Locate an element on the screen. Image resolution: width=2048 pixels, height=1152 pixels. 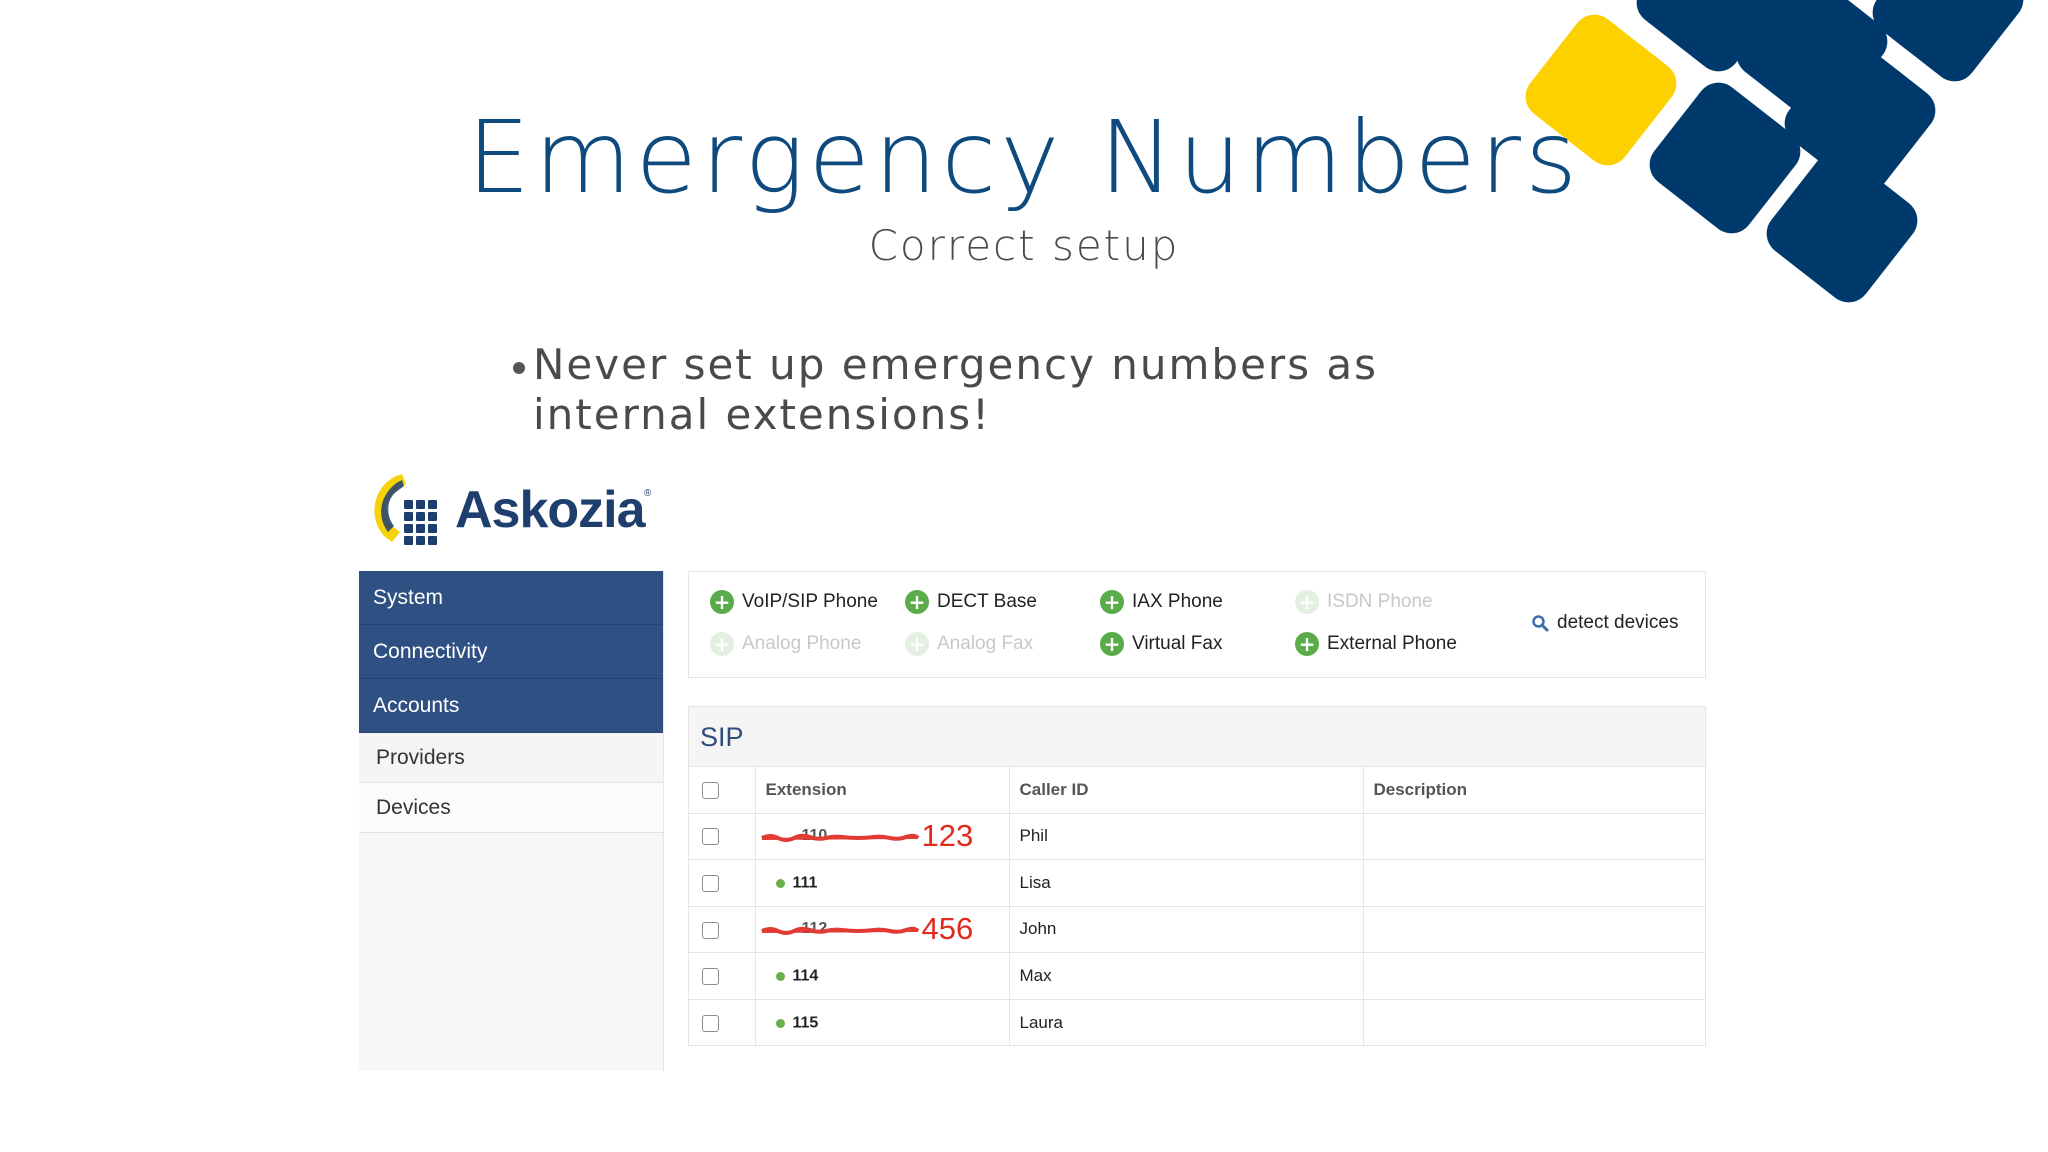
sidebar-item-connectivity: Connectivity is located at coordinates (511, 652).